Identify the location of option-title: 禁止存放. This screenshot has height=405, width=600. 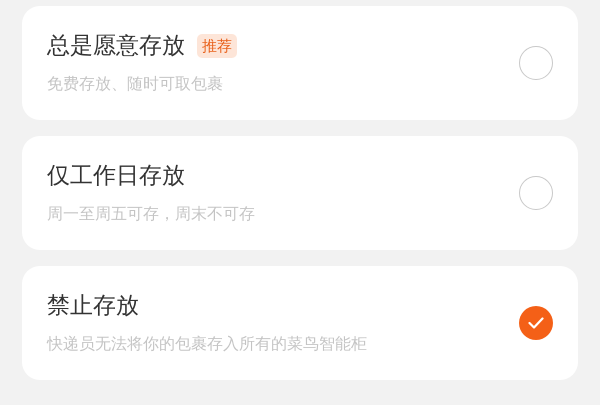
(93, 306).